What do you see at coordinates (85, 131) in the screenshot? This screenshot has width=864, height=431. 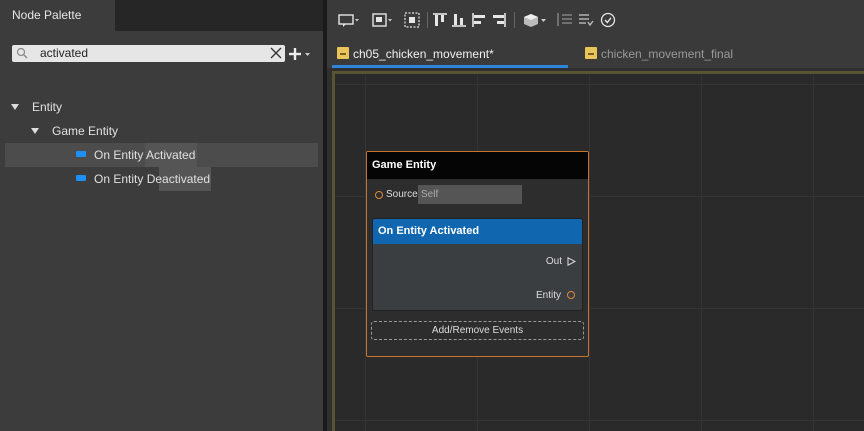 I see `tree-label: Game Entity` at bounding box center [85, 131].